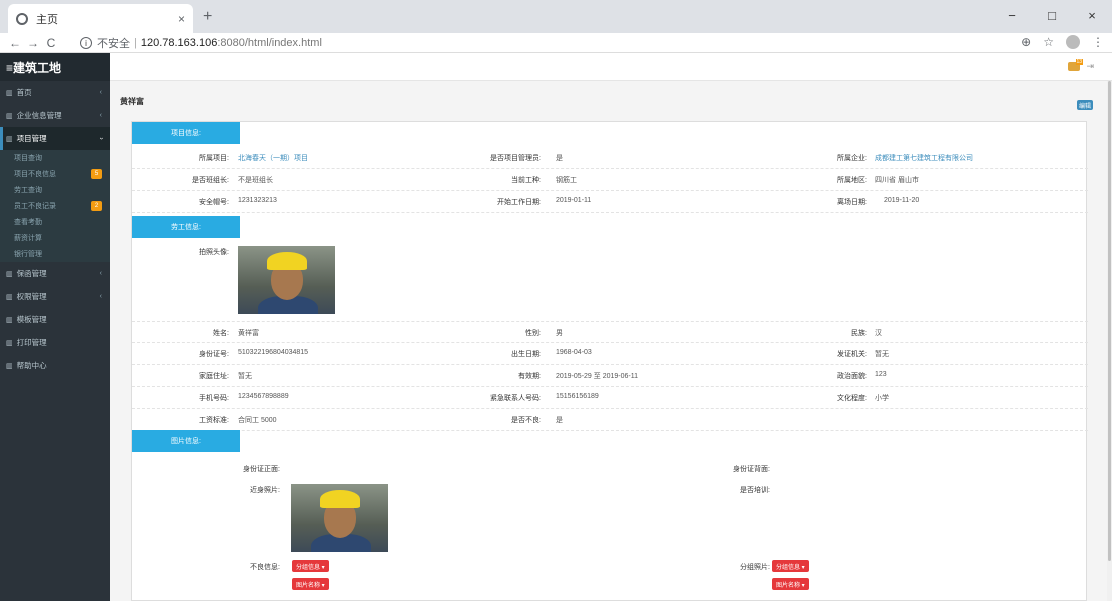  I want to click on sidebar-item-template: ▥ 模板管理, so click(55, 319).